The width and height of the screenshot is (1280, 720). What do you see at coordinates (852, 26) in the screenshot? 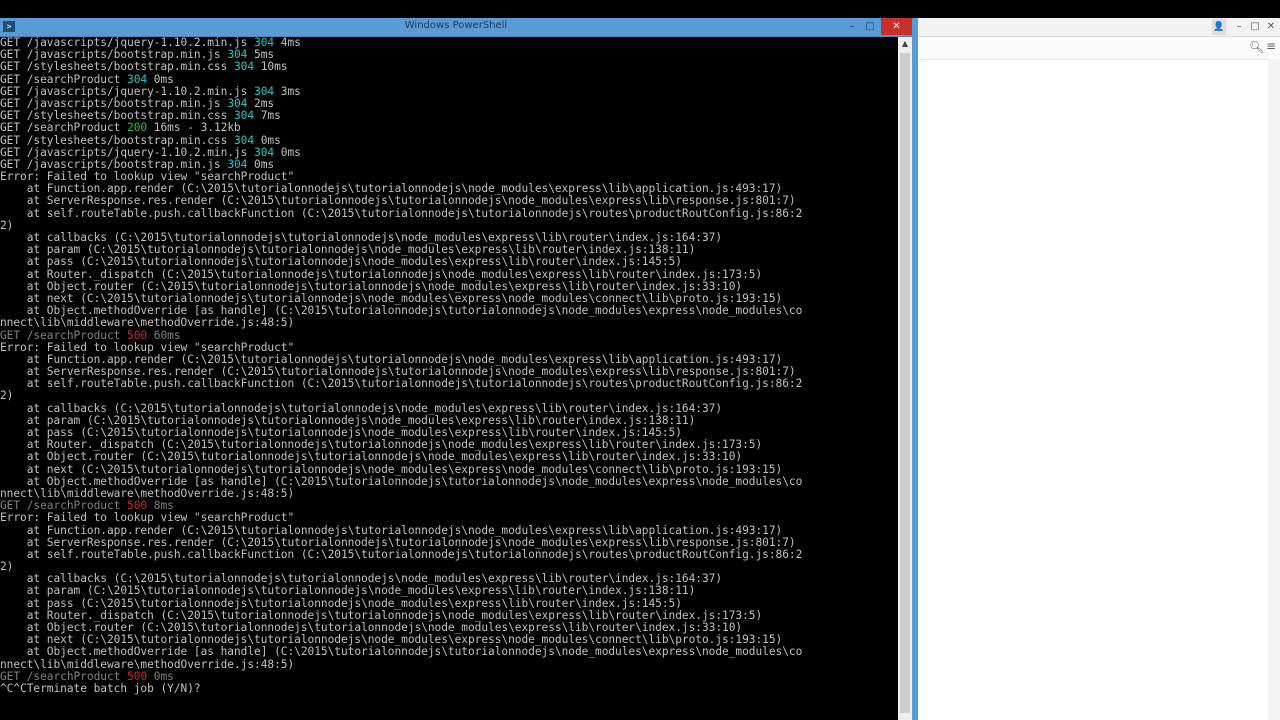
I see `minimize-button: –` at bounding box center [852, 26].